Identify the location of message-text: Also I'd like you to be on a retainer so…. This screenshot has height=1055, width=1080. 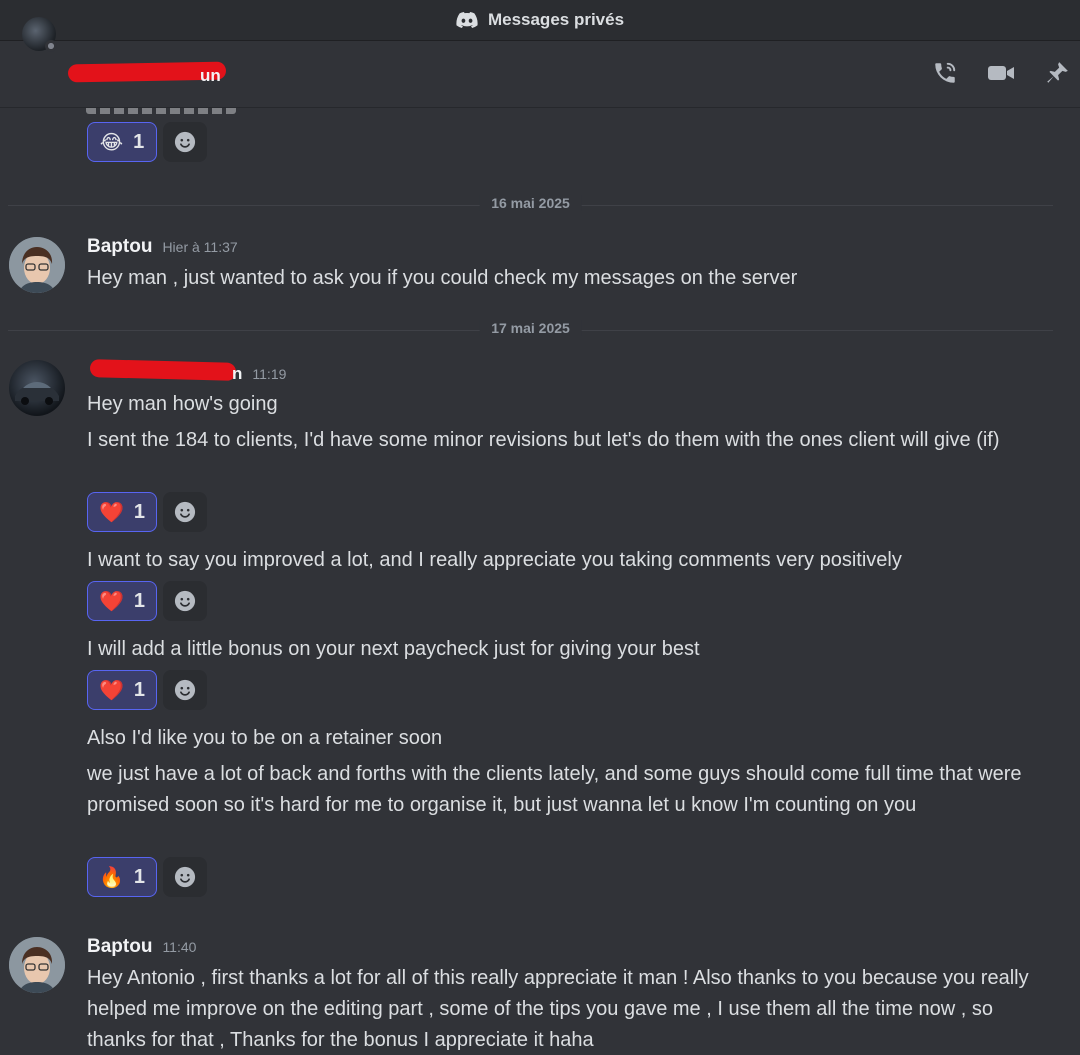
(265, 738).